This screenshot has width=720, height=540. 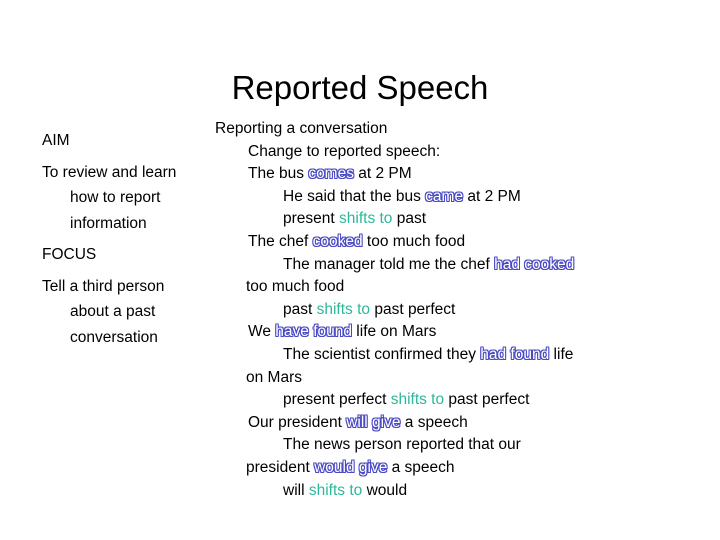 I want to click on page-title: Reported Speech, so click(x=360, y=88).